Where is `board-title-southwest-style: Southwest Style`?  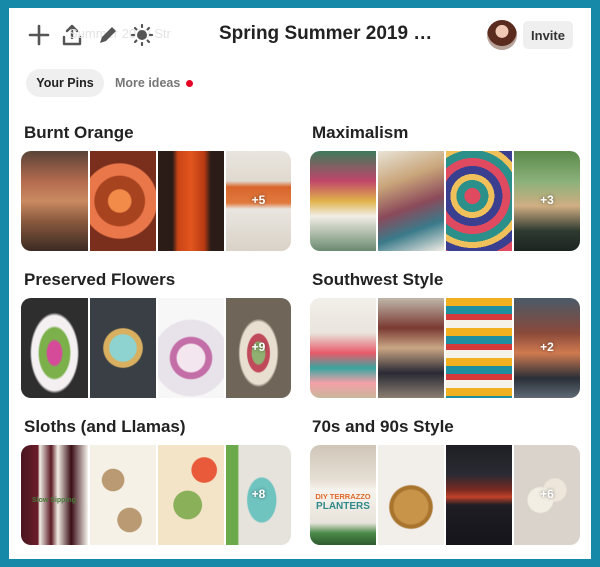
board-title-southwest-style: Southwest Style is located at coordinates (377, 280).